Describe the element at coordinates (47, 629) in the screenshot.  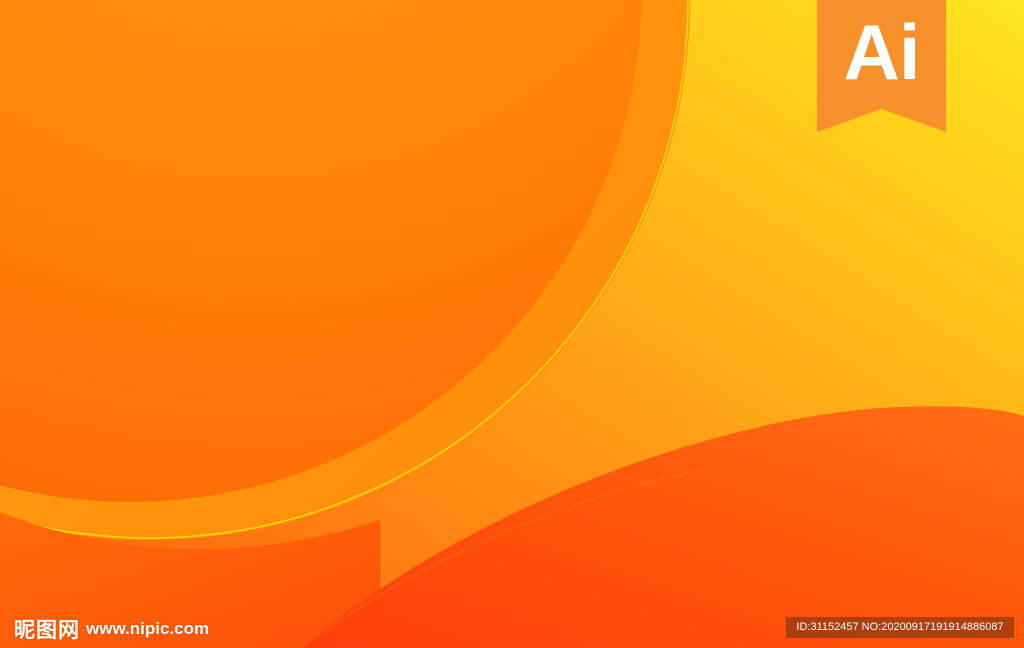
I see `site-name: 昵图网` at that location.